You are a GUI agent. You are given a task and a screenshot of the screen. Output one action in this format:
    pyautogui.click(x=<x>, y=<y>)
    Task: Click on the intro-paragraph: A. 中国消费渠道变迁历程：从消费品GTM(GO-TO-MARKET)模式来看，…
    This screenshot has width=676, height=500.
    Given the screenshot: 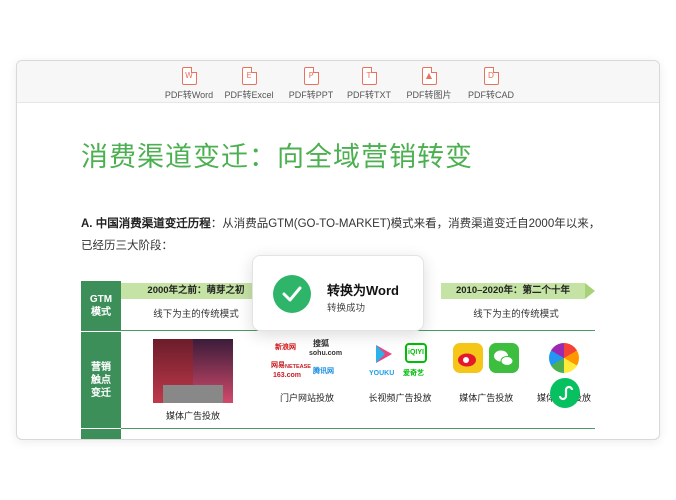 What is the action you would take?
    pyautogui.click(x=341, y=235)
    